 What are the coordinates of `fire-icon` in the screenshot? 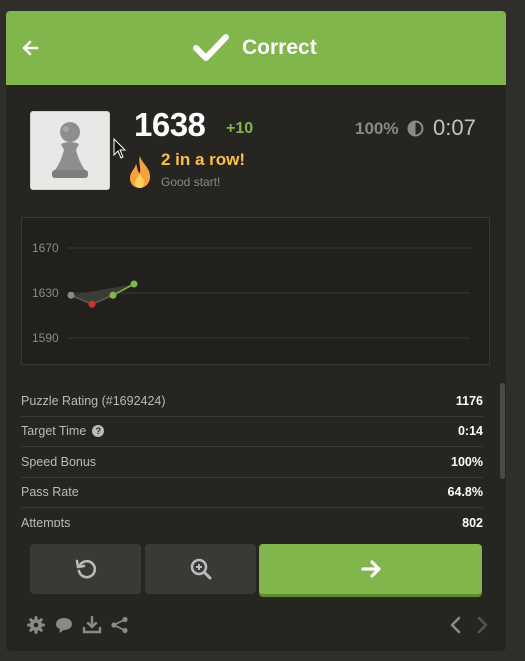 It's located at (140, 172).